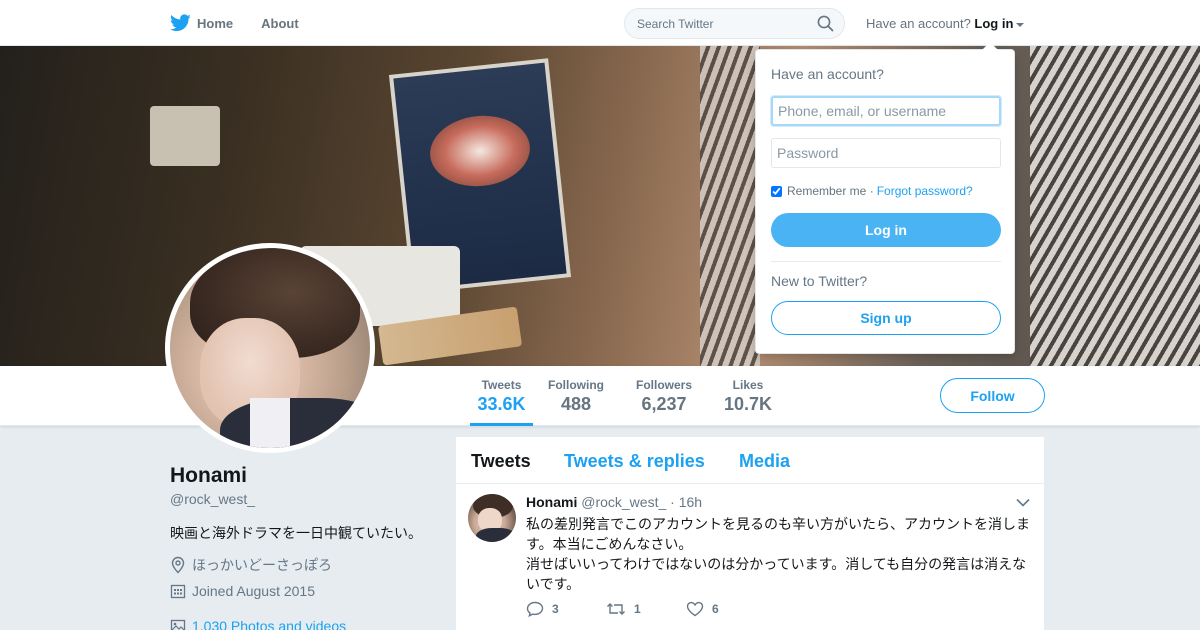 Image resolution: width=1200 pixels, height=630 pixels. Describe the element at coordinates (715, 609) in the screenshot. I see `like-count: 6` at that location.